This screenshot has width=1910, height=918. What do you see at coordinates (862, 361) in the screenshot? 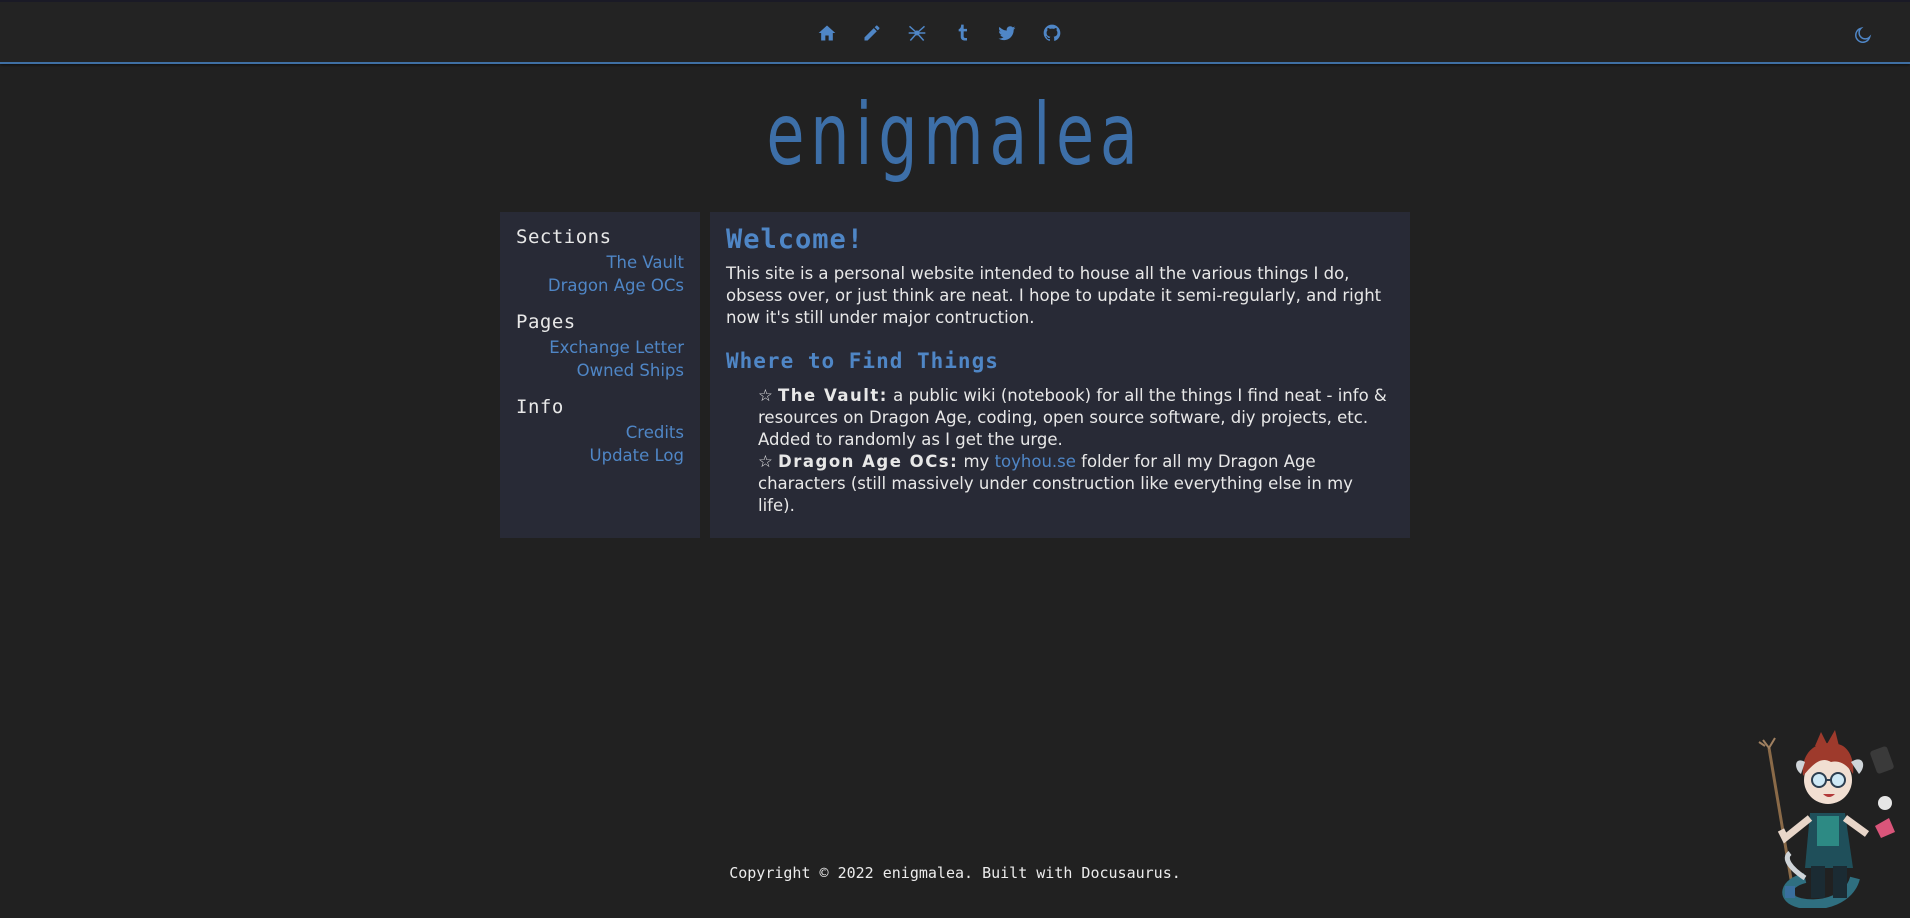
I see `find-things-heading: Where to Find Things` at bounding box center [862, 361].